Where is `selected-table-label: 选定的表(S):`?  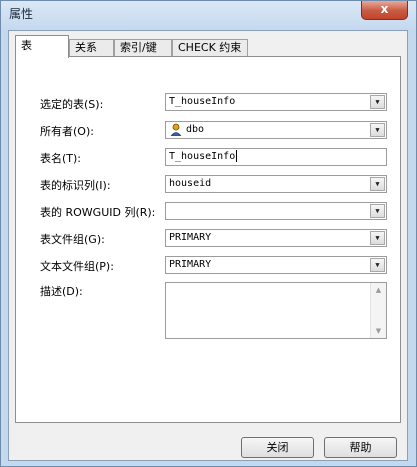 selected-table-label: 选定的表(S): is located at coordinates (72, 104).